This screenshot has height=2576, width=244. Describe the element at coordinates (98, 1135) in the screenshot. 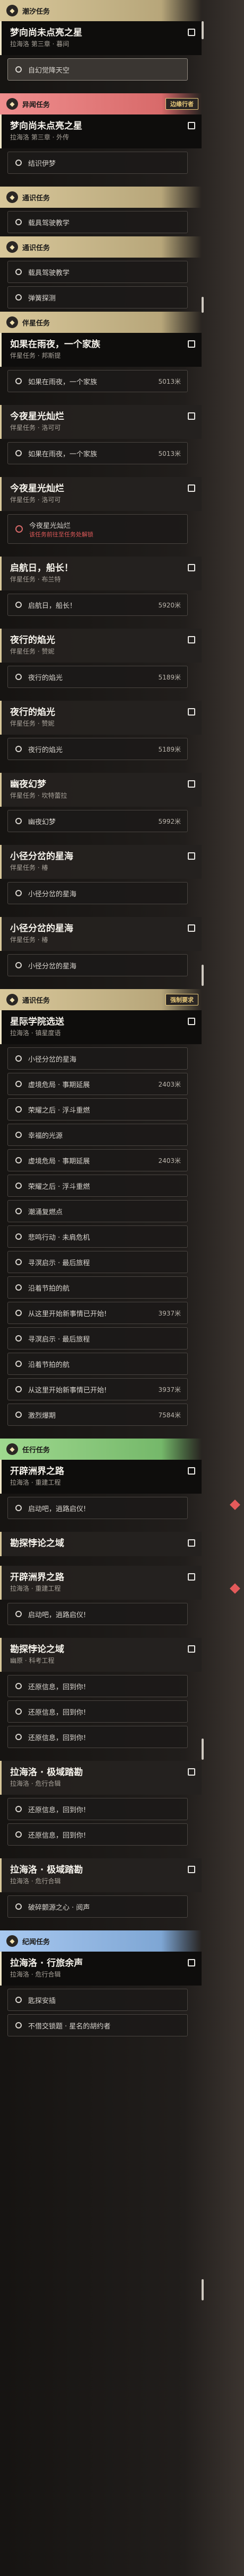

I see `quest-step: 幸福的光源` at that location.